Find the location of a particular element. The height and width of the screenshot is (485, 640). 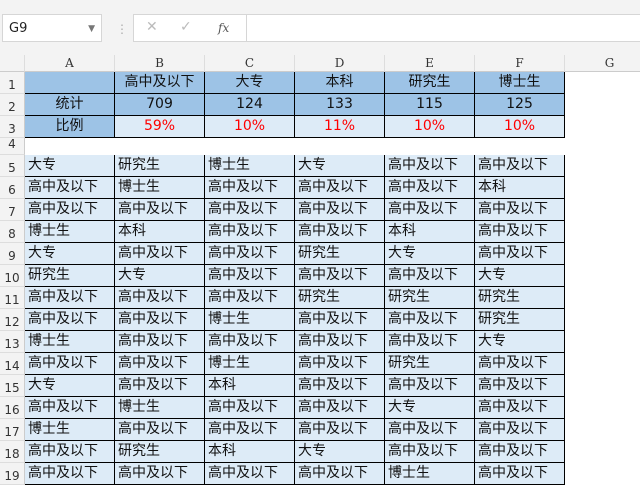

summary-cell: 124 is located at coordinates (250, 105).